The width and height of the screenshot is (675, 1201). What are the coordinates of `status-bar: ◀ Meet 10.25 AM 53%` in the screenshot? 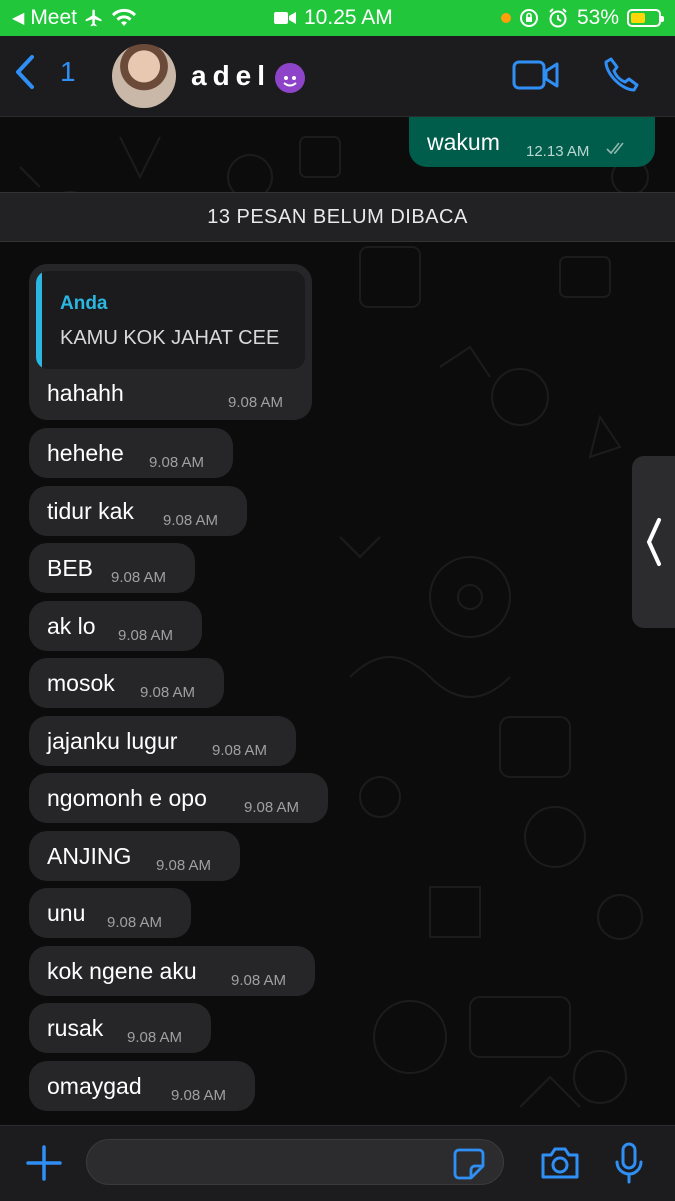 It's located at (337, 18).